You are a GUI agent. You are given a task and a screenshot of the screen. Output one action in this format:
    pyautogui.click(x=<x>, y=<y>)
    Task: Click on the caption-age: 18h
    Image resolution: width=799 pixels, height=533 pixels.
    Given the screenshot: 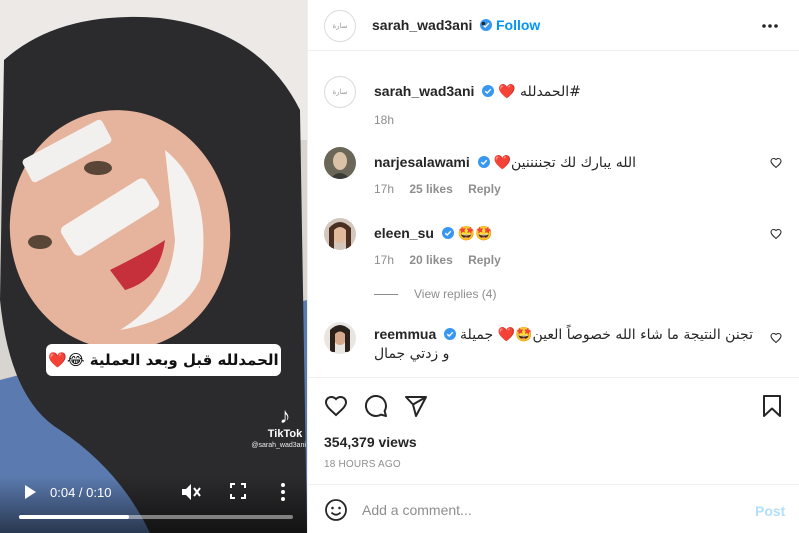 What is the action you would take?
    pyautogui.click(x=384, y=120)
    